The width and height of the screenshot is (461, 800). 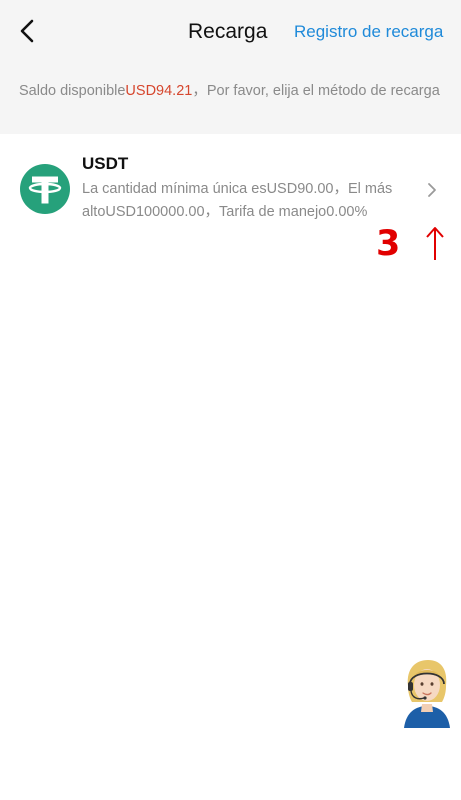 I want to click on step-annotation-number: 3, so click(x=388, y=244).